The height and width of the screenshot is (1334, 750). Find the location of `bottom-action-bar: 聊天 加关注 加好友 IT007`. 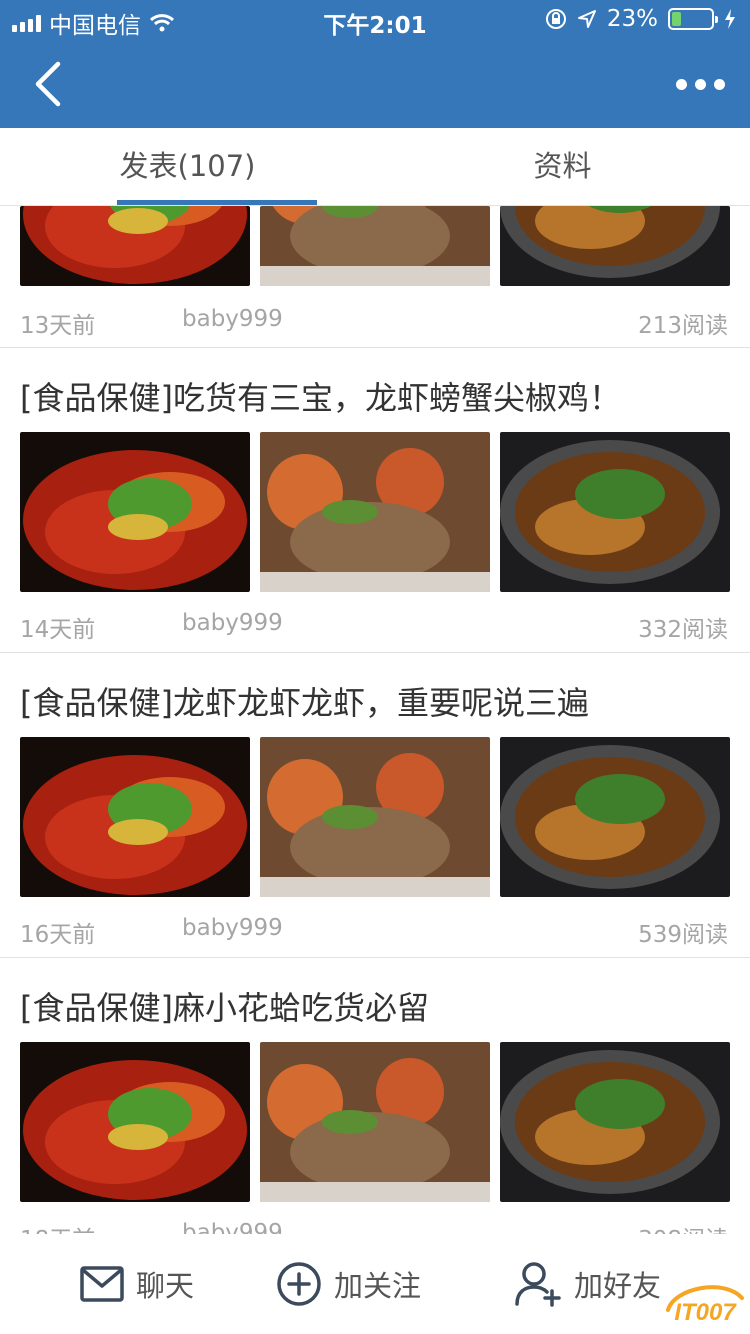

bottom-action-bar: 聊天 加关注 加好友 IT007 is located at coordinates (375, 1284).